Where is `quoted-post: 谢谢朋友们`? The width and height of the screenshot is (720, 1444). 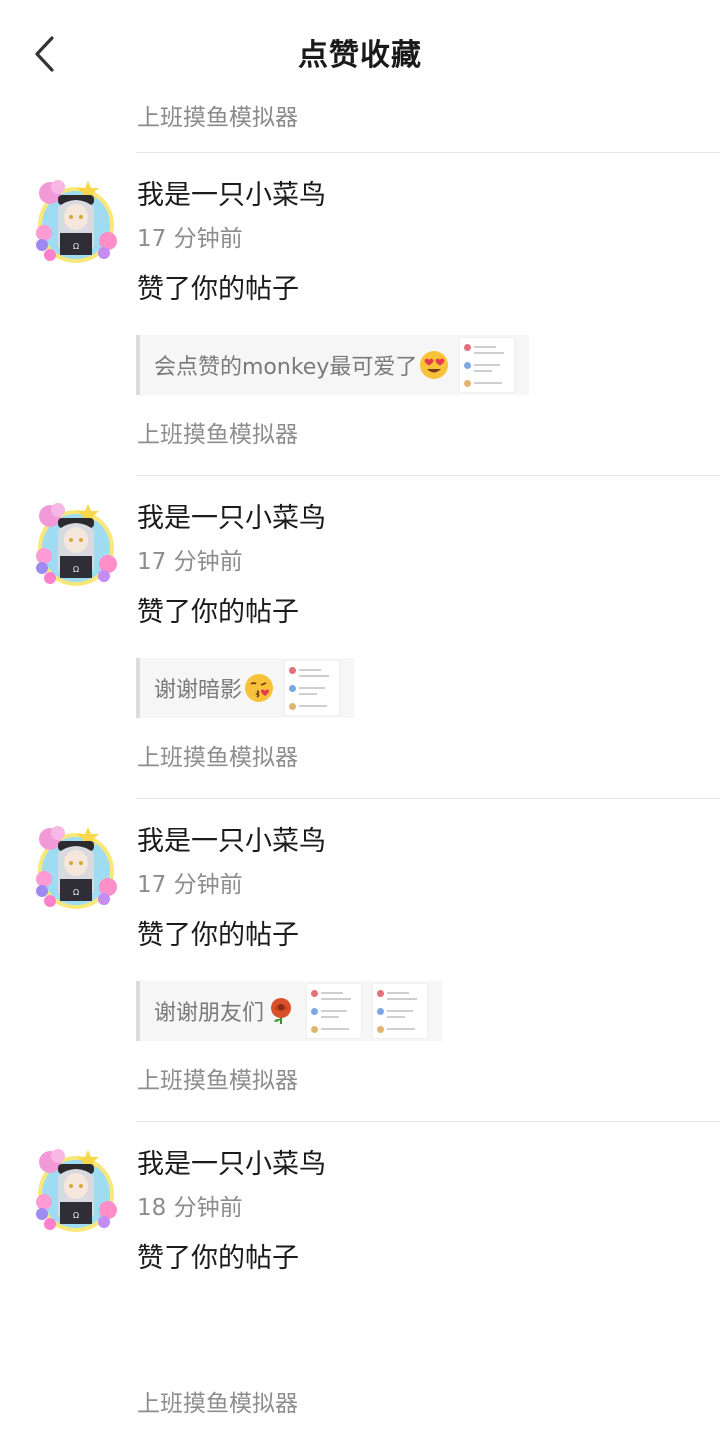 quoted-post: 谢谢朋友们 is located at coordinates (289, 1011).